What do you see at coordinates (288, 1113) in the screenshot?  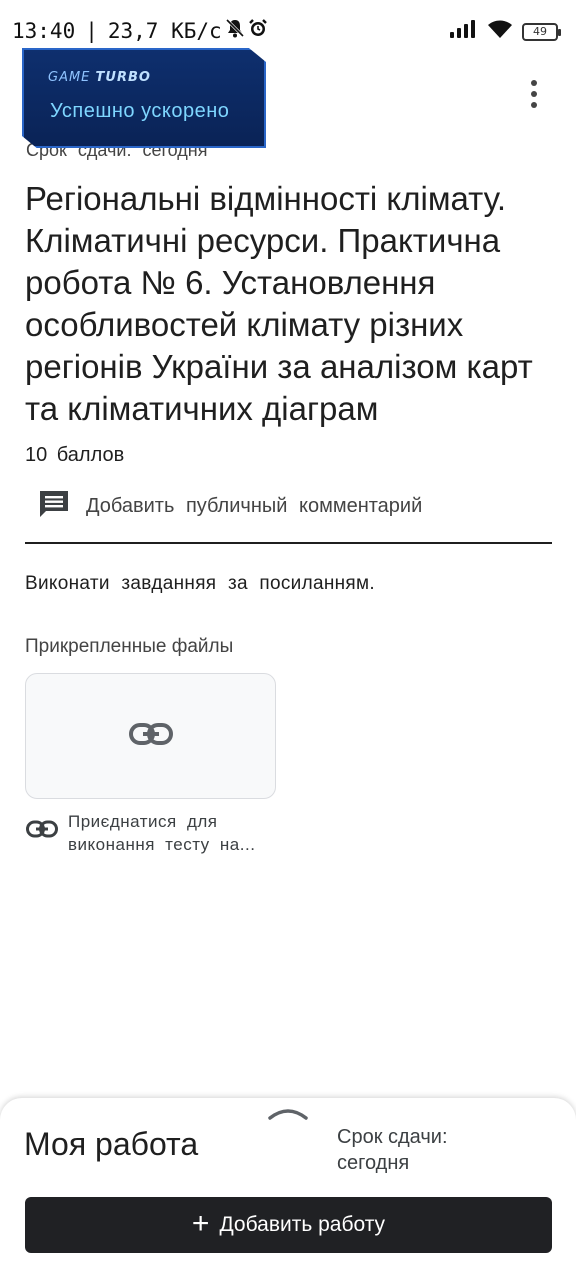 I see `chevron-up-icon` at bounding box center [288, 1113].